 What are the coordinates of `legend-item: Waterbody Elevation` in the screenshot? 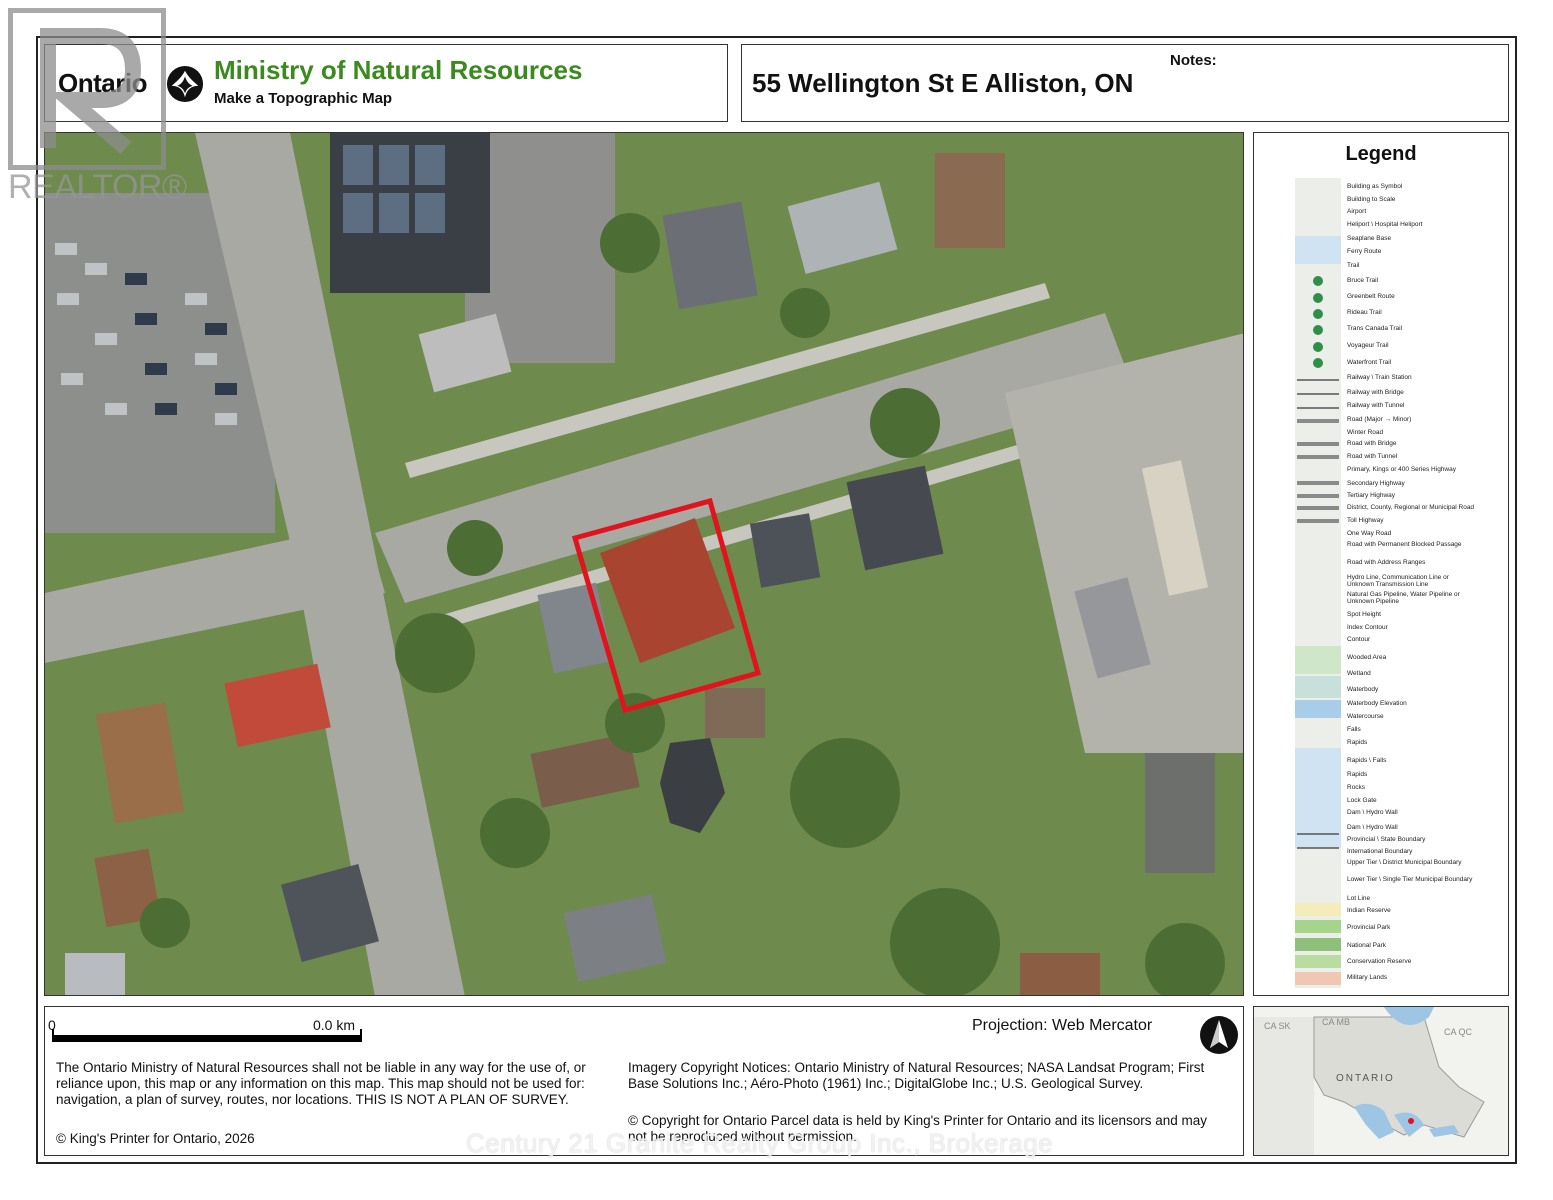 It's located at (1377, 703).